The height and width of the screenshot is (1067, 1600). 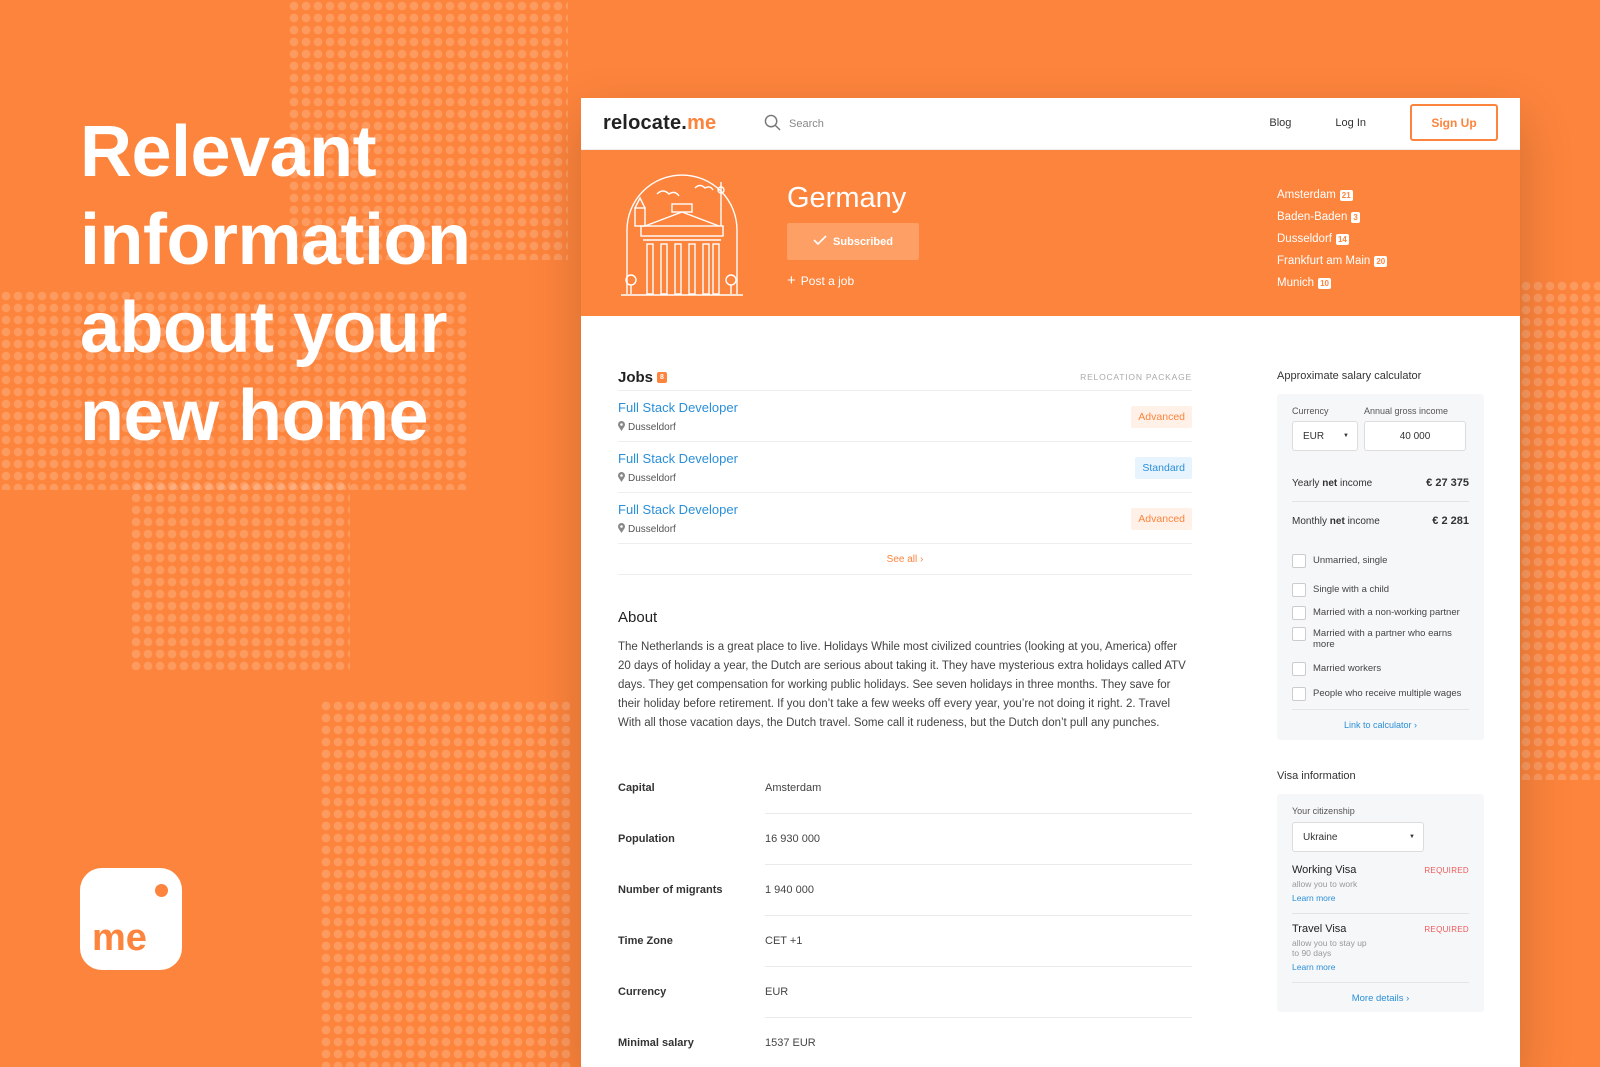 I want to click on option-label: Single with a child, so click(x=1351, y=589).